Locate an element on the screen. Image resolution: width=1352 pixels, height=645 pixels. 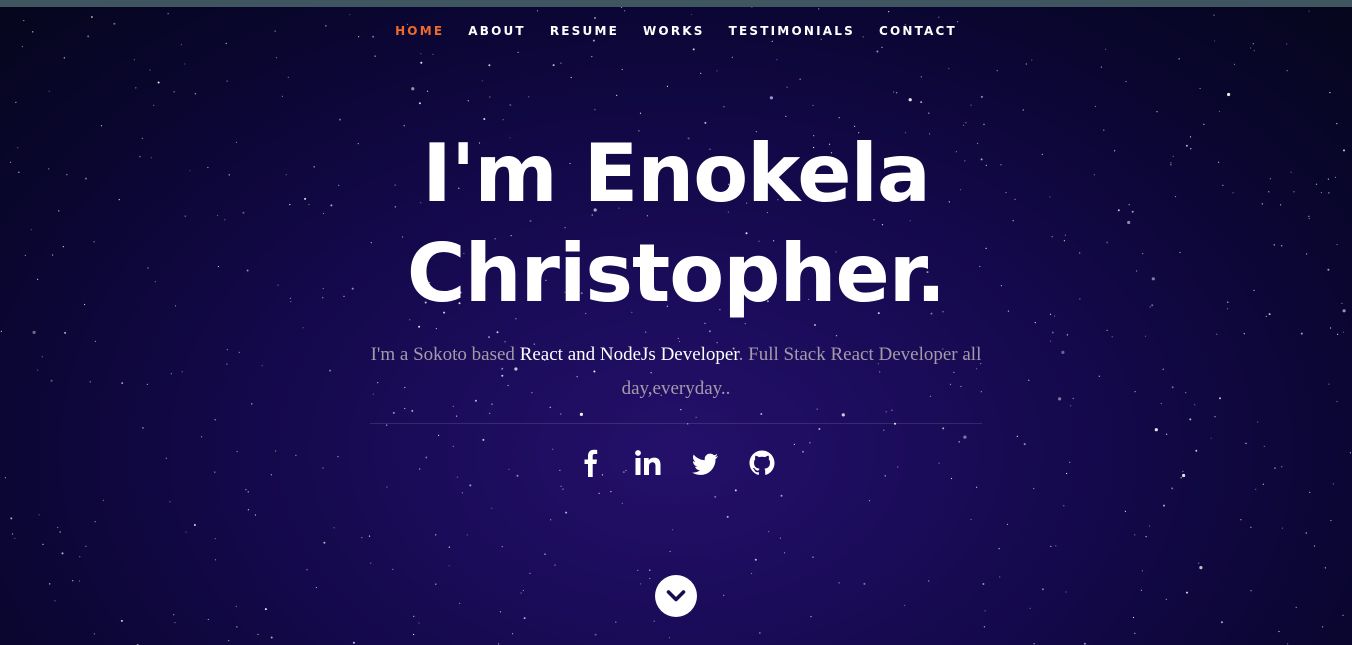
linkedin-link is located at coordinates (648, 463).